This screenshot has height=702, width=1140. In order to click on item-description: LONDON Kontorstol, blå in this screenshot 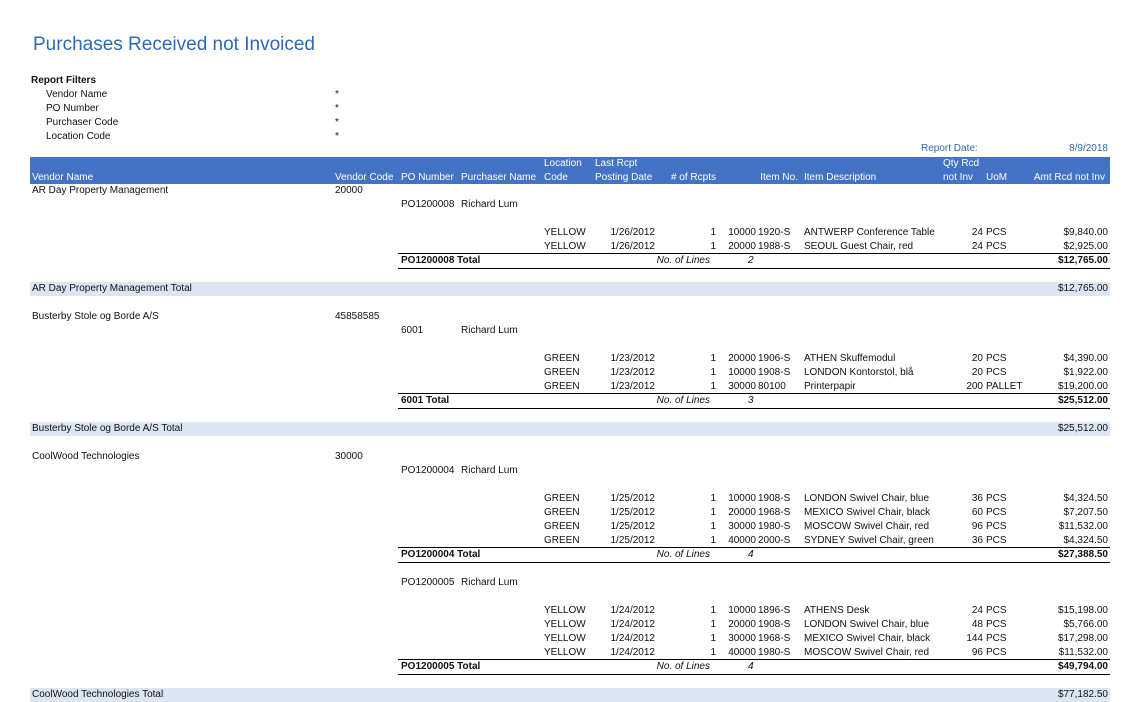, I will do `click(859, 372)`.